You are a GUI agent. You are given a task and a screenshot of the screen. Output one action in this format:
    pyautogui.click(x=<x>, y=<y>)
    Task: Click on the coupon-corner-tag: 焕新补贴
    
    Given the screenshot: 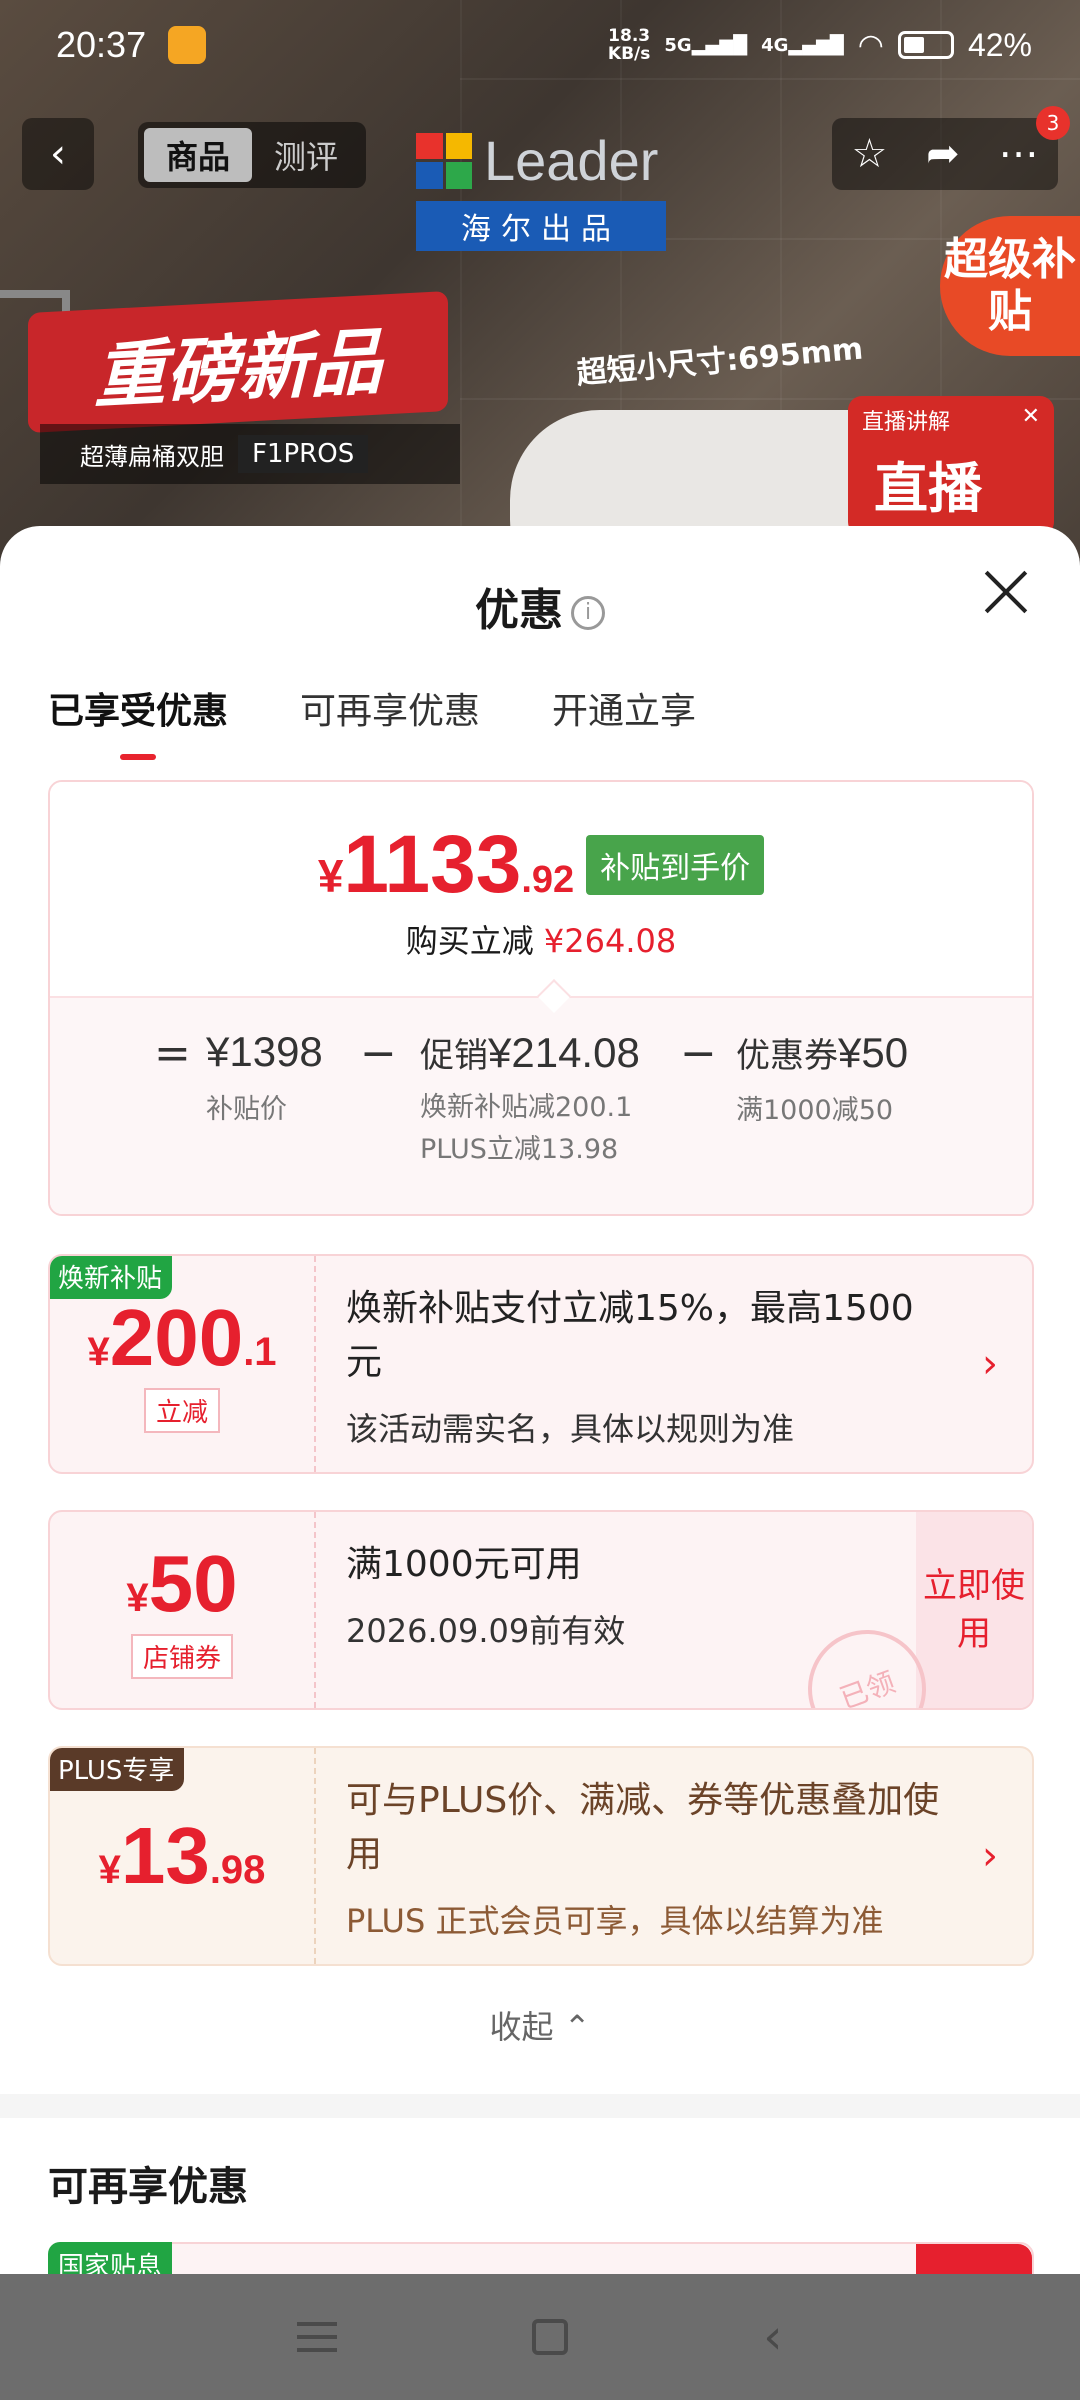 What is the action you would take?
    pyautogui.click(x=111, y=1277)
    